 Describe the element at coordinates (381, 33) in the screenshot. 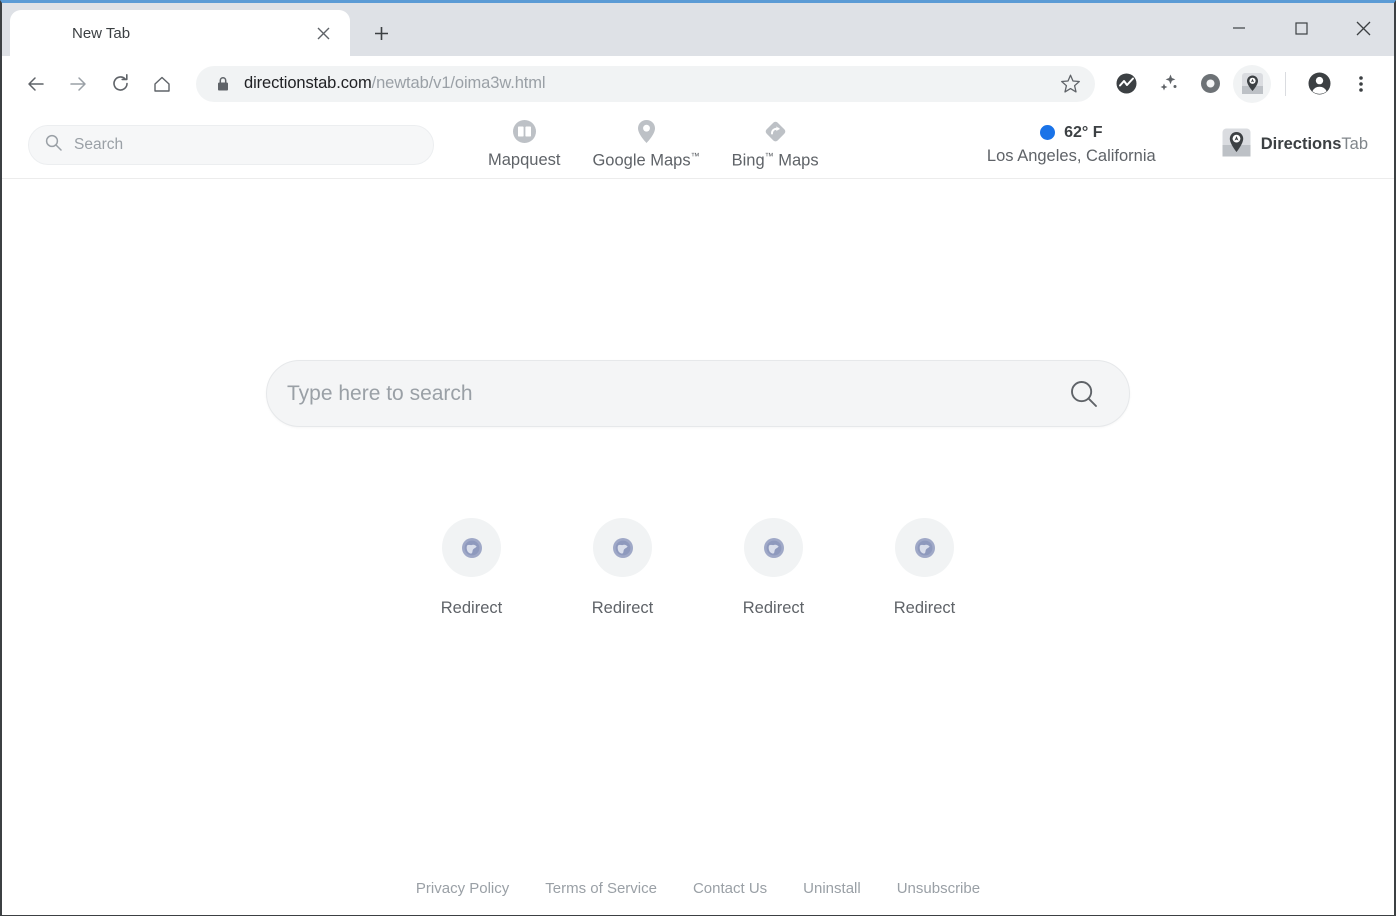

I see `new-tab-button` at that location.